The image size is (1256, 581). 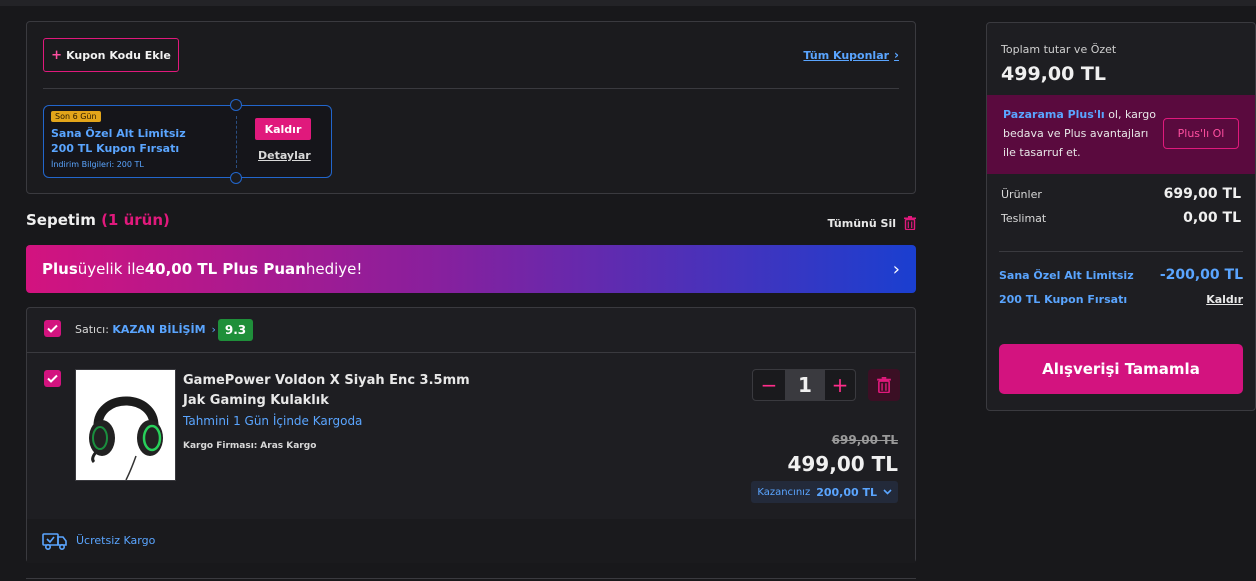 I want to click on remove-discount-link: Kaldır, so click(x=1224, y=299).